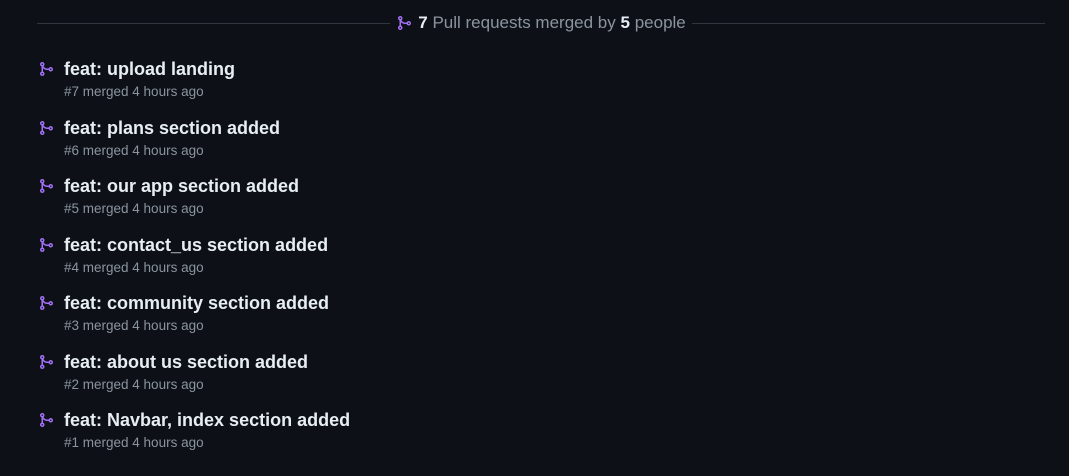 The image size is (1069, 476). Describe the element at coordinates (868, 23) in the screenshot. I see `divider-right` at that location.